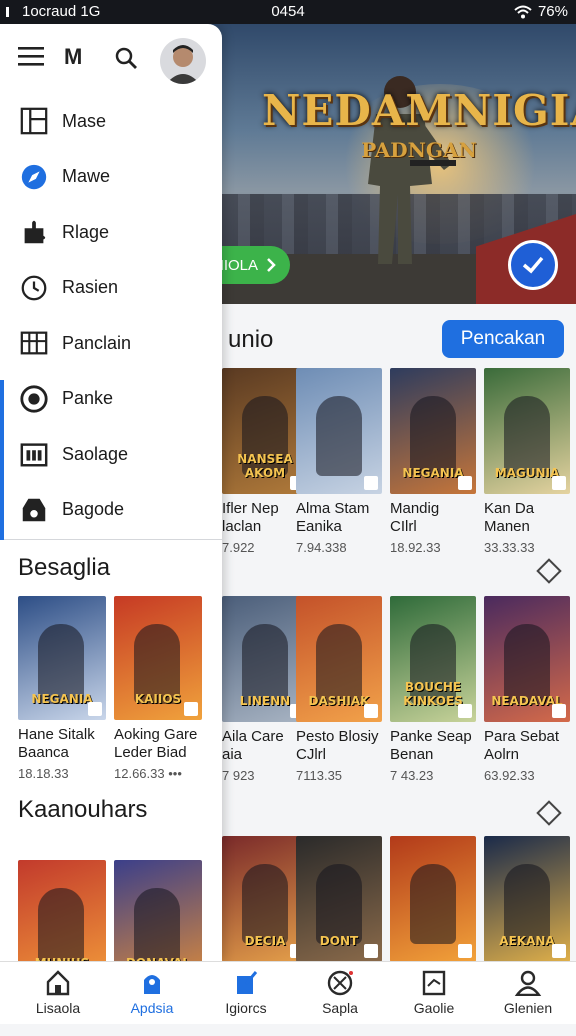 This screenshot has height=1036, width=576. Describe the element at coordinates (73, 56) in the screenshot. I see `app-logo: M` at that location.